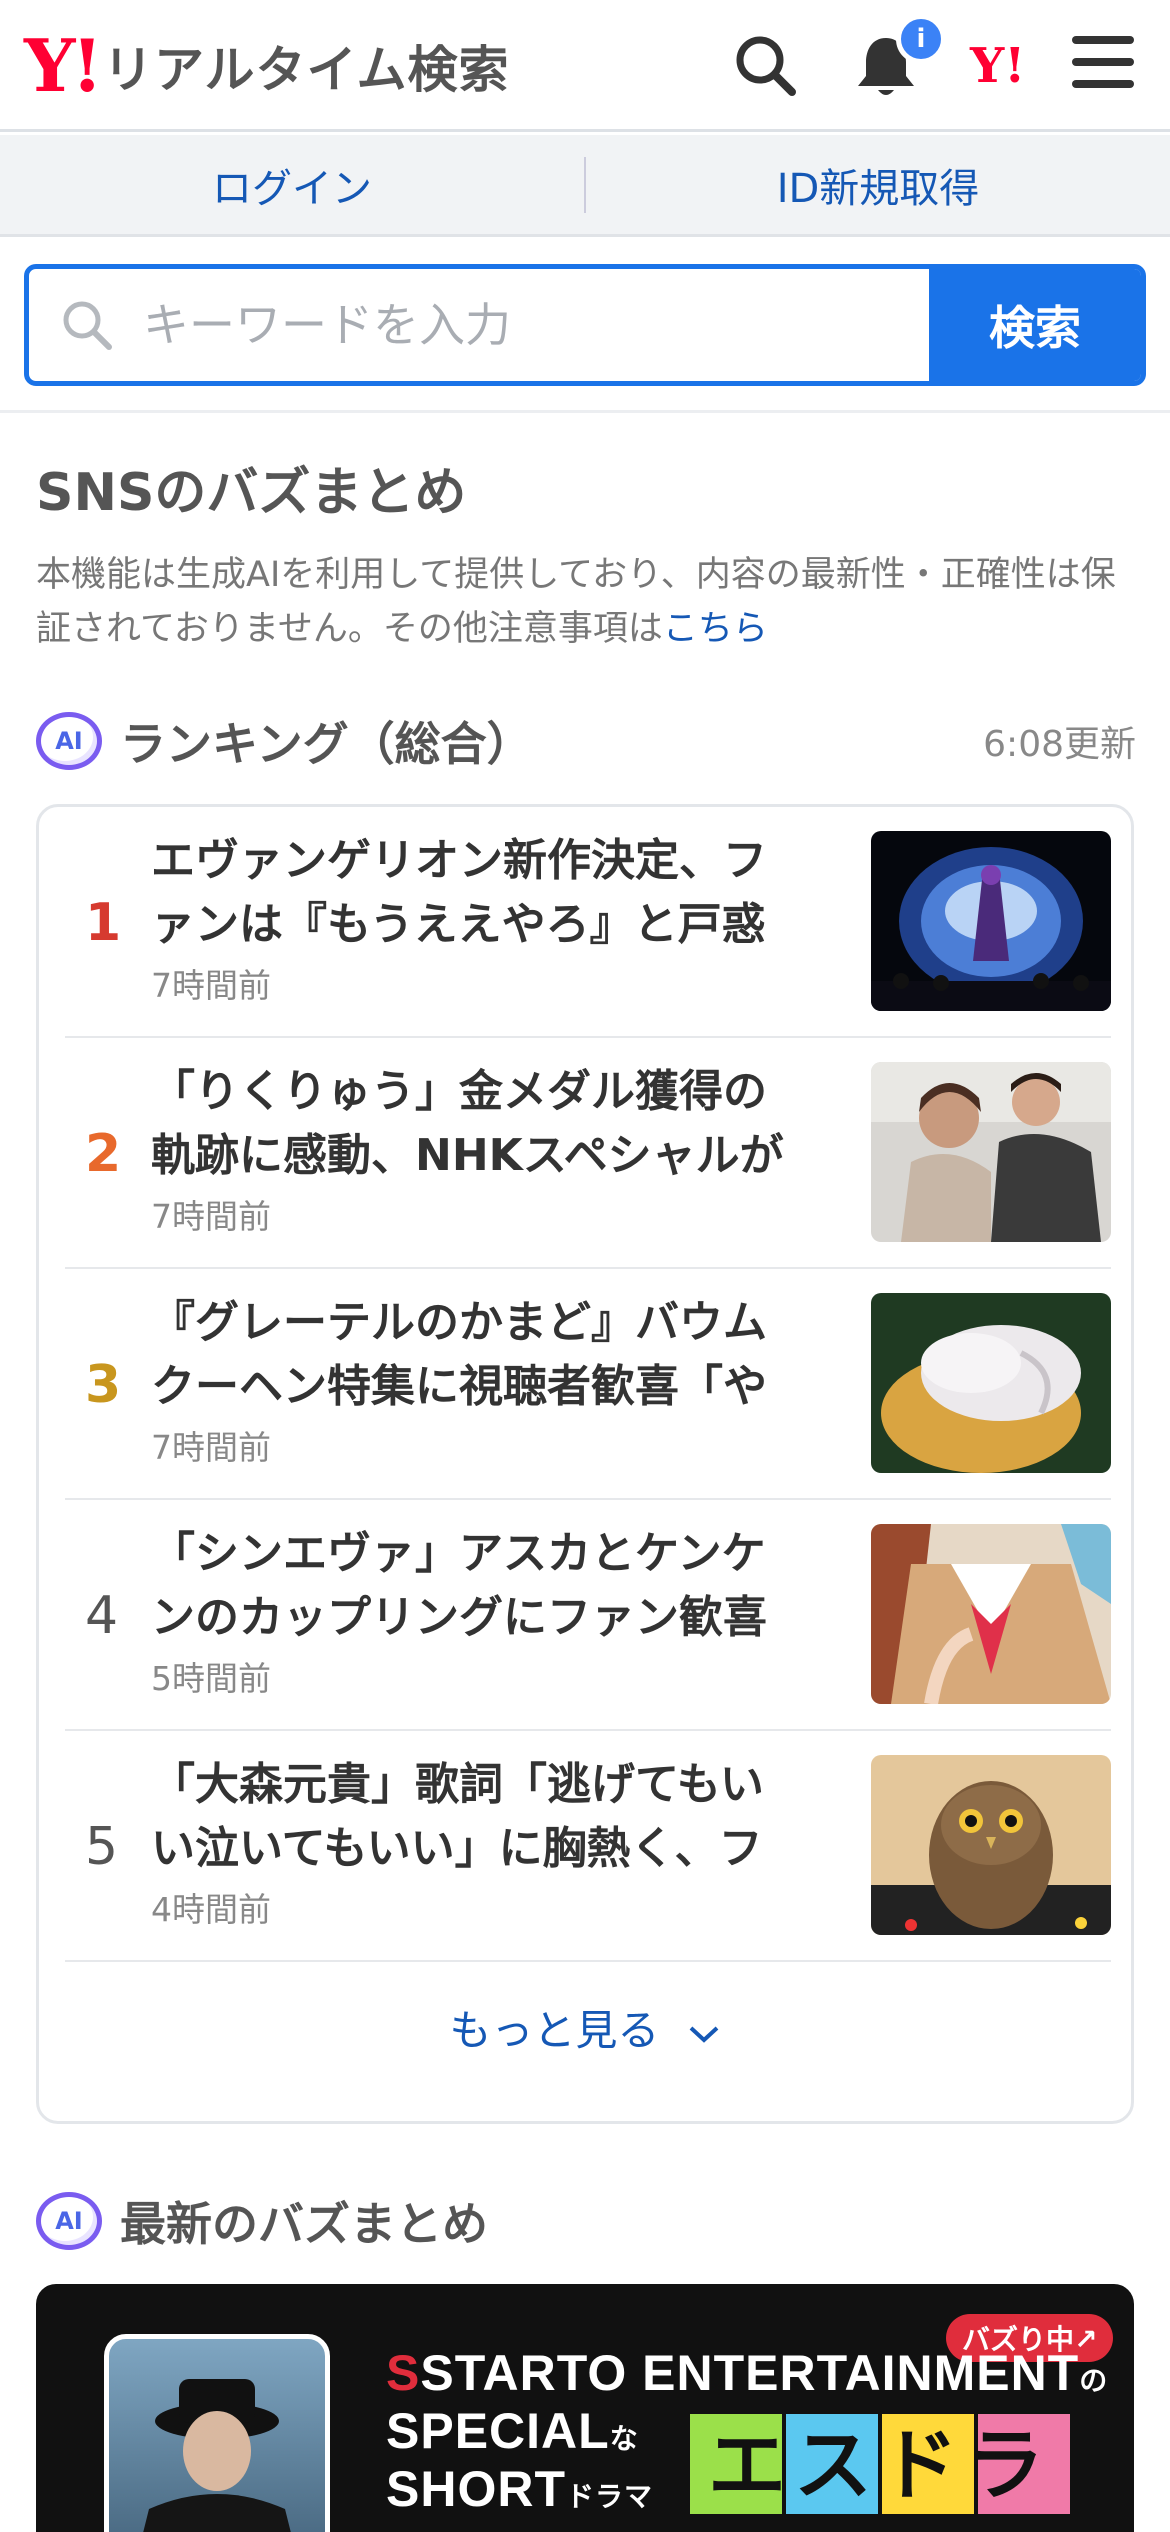 This screenshot has width=1170, height=2532. Describe the element at coordinates (554, 2030) in the screenshot. I see `show-more-label: もっと見る` at that location.